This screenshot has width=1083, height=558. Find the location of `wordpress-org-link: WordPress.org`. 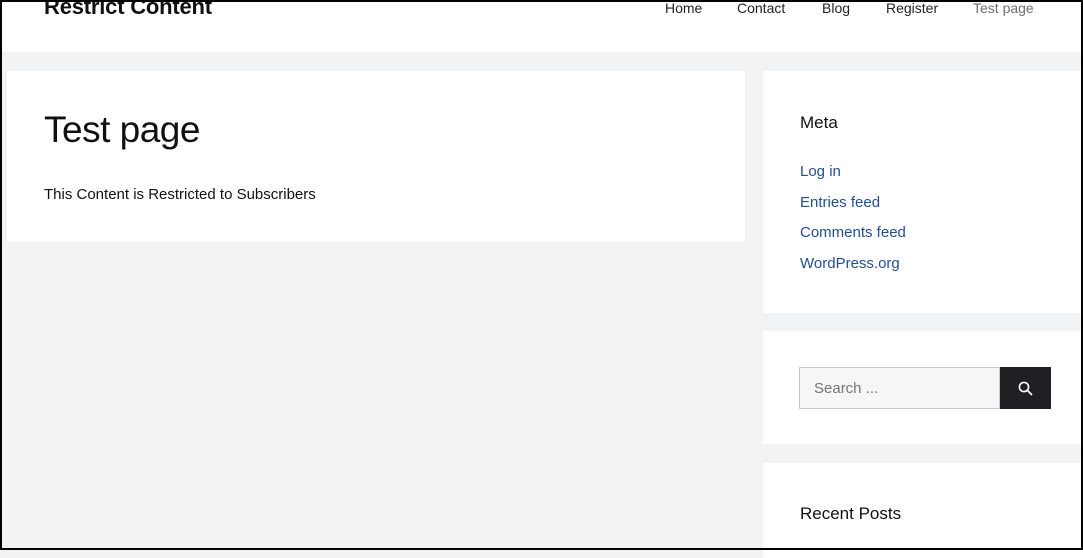

wordpress-org-link: WordPress.org is located at coordinates (850, 263).